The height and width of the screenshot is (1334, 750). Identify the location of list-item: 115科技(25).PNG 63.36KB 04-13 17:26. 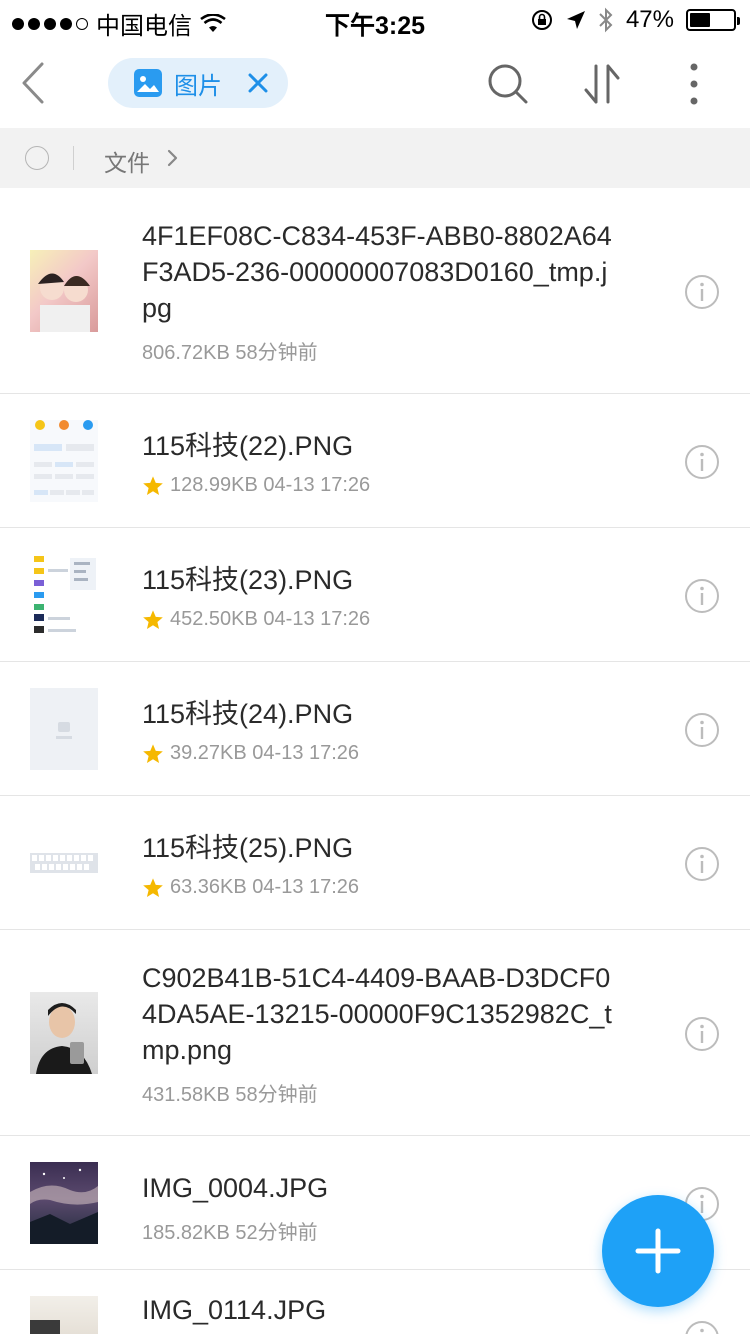
(375, 863).